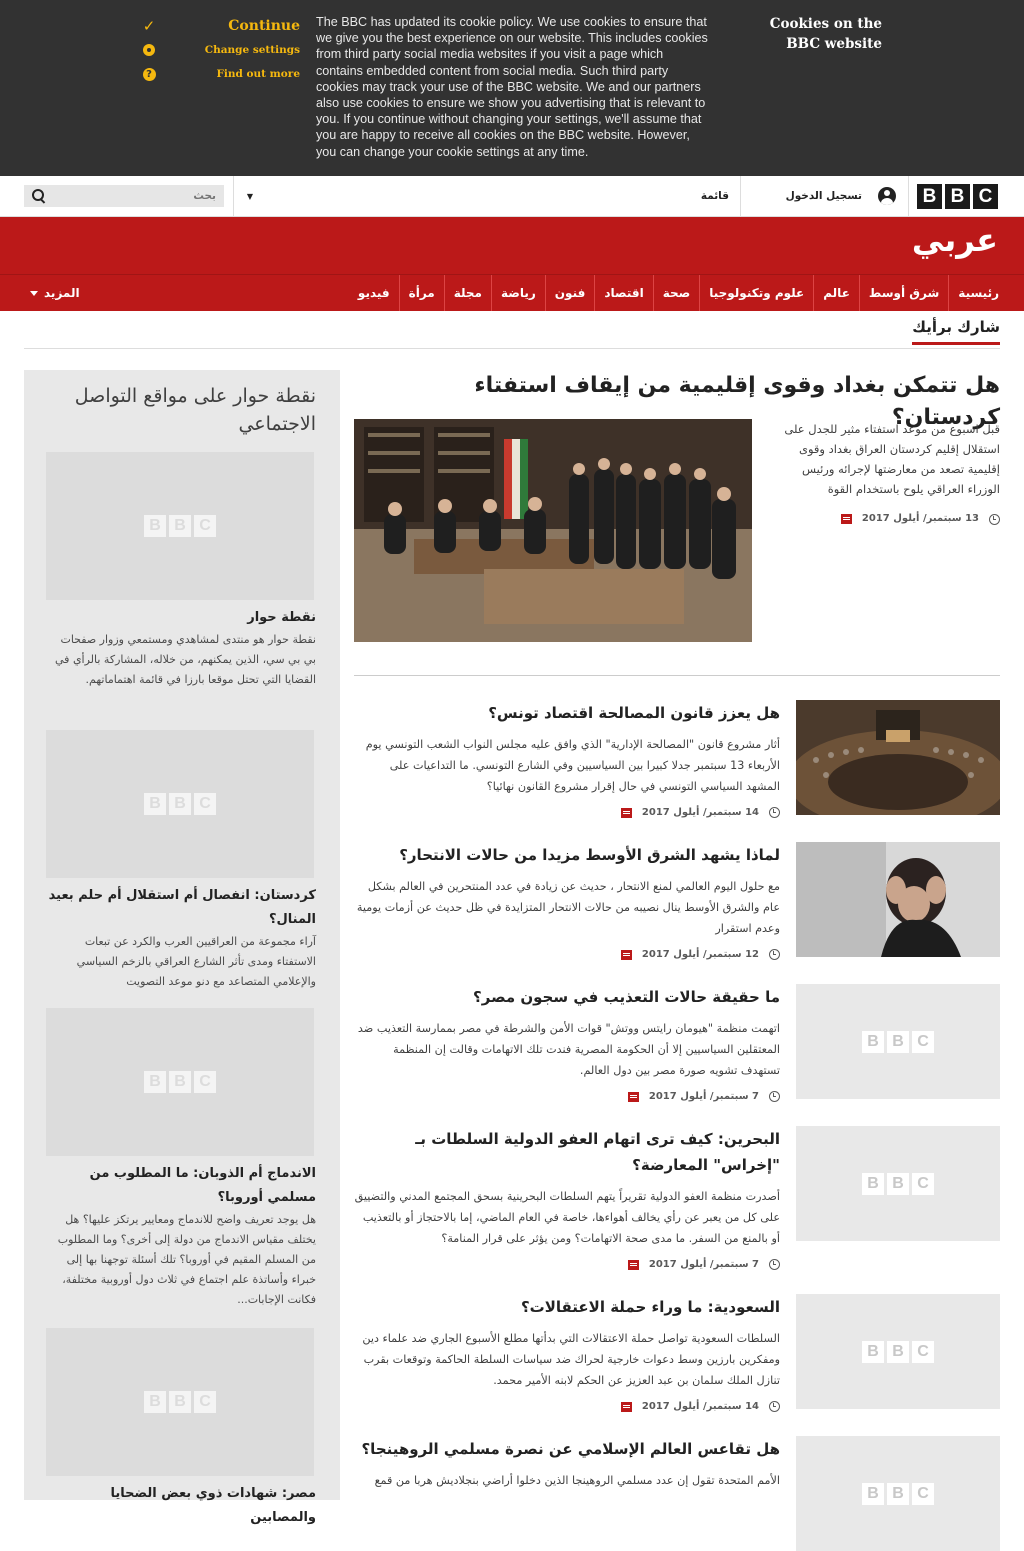 The width and height of the screenshot is (1024, 1551). Describe the element at coordinates (955, 240) in the screenshot. I see `brand-title: عربي` at that location.